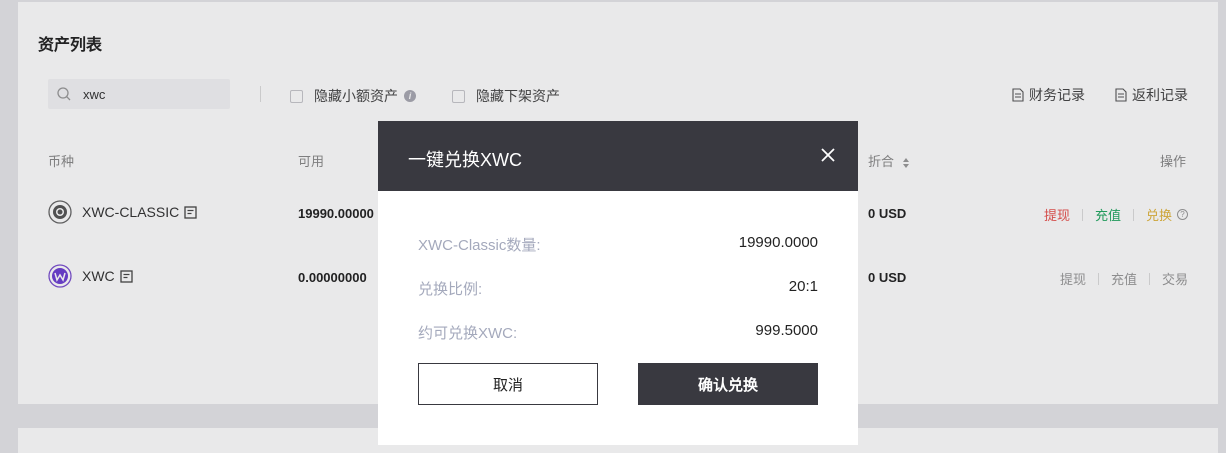 The height and width of the screenshot is (453, 1226). I want to click on dialog-title: 一键兑换XWC, so click(465, 160).